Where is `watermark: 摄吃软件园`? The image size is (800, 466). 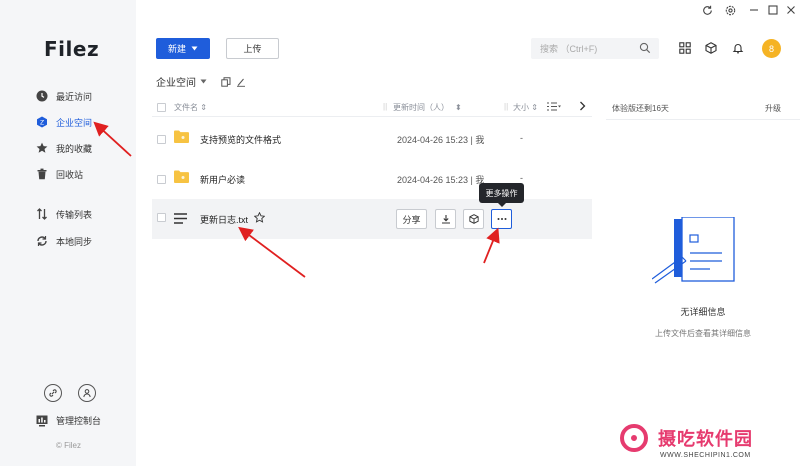 watermark: 摄吃软件园 is located at coordinates (686, 438).